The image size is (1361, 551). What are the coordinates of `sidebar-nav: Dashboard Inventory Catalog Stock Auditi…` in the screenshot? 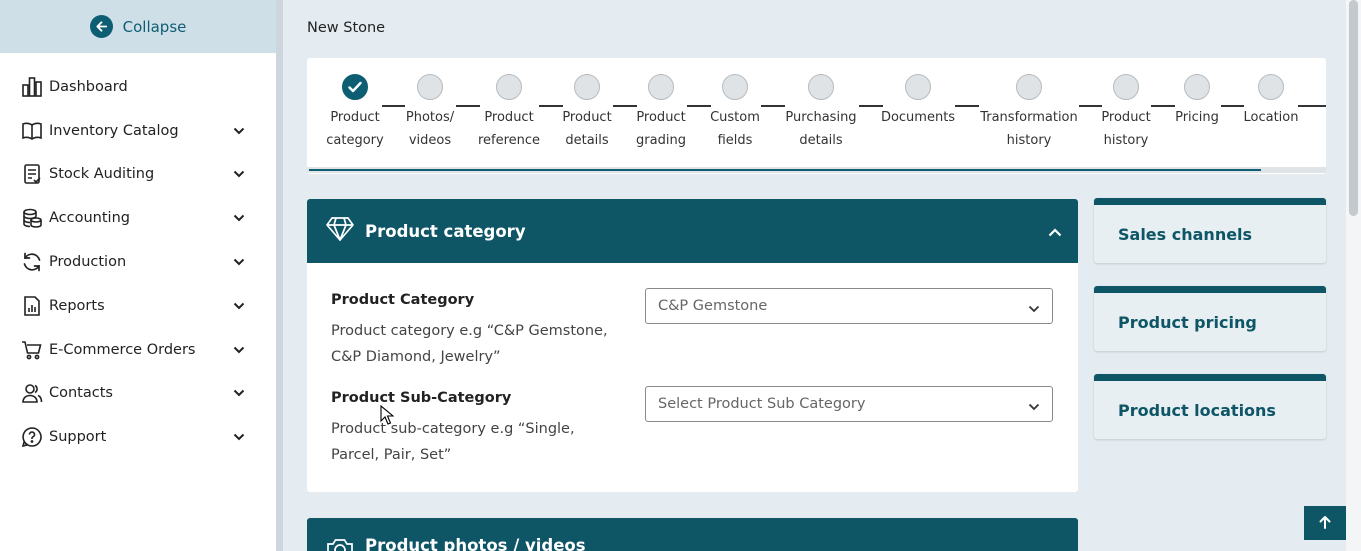 It's located at (138, 262).